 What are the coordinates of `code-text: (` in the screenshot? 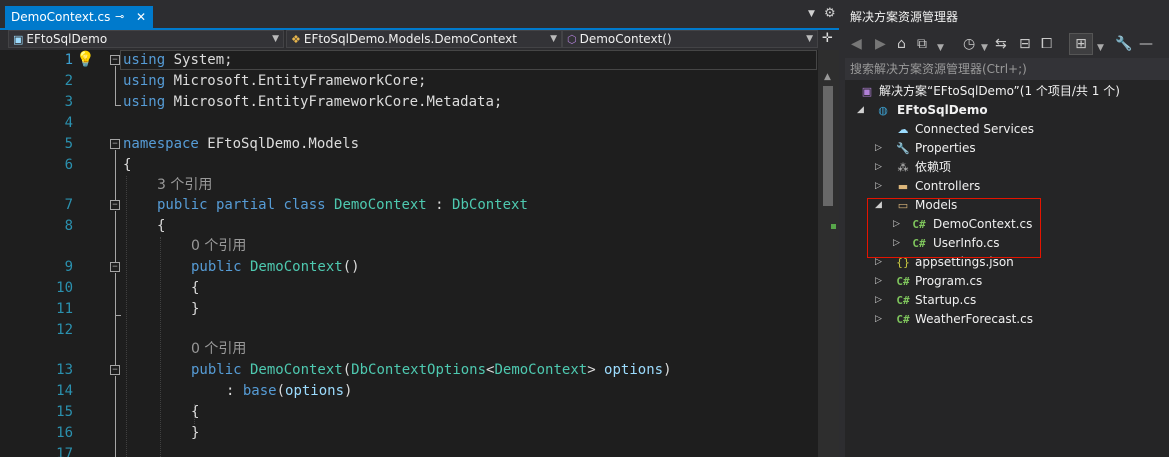 It's located at (347, 370).